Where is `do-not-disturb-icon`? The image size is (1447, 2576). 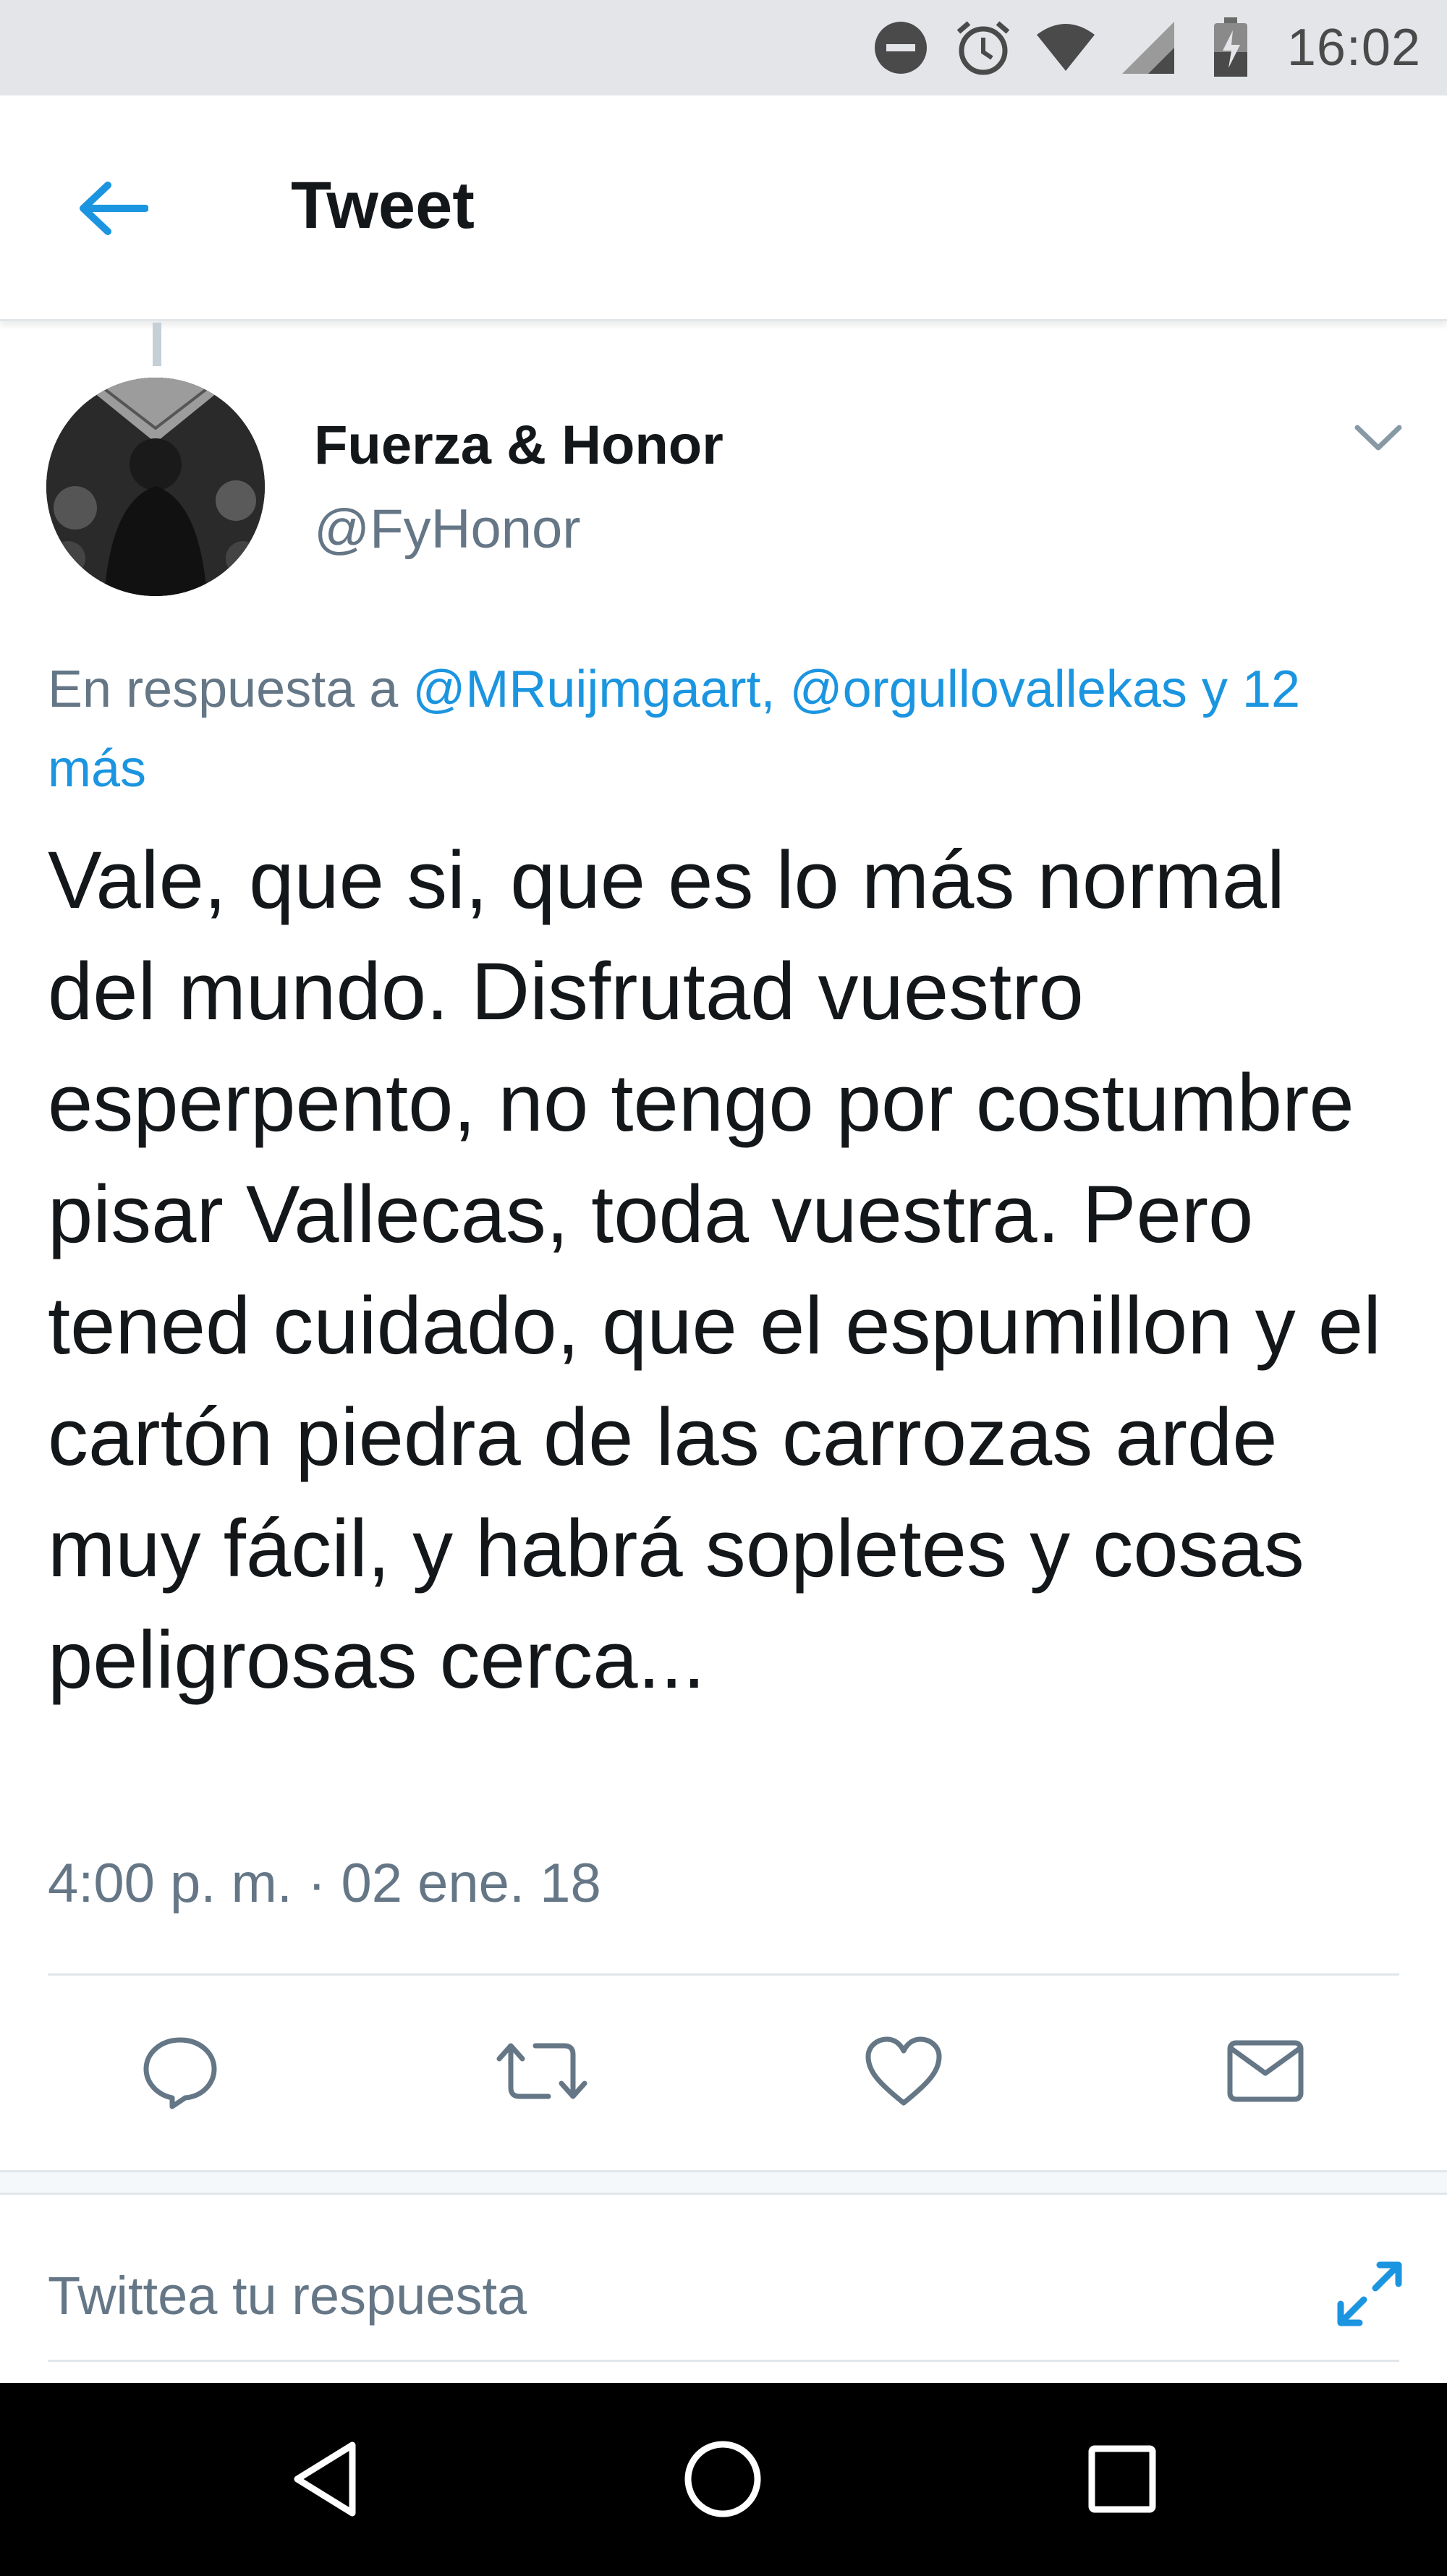 do-not-disturb-icon is located at coordinates (900, 47).